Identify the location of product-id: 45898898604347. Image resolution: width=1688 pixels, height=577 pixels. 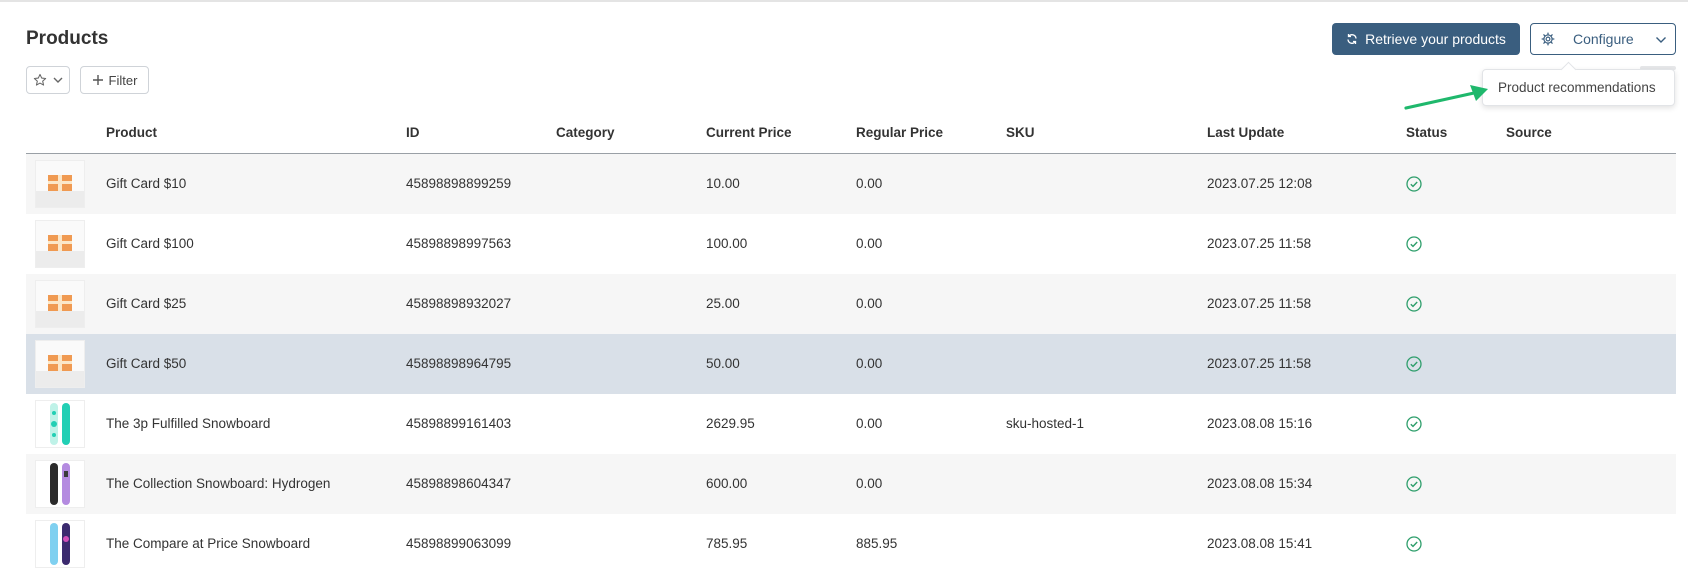
(459, 483).